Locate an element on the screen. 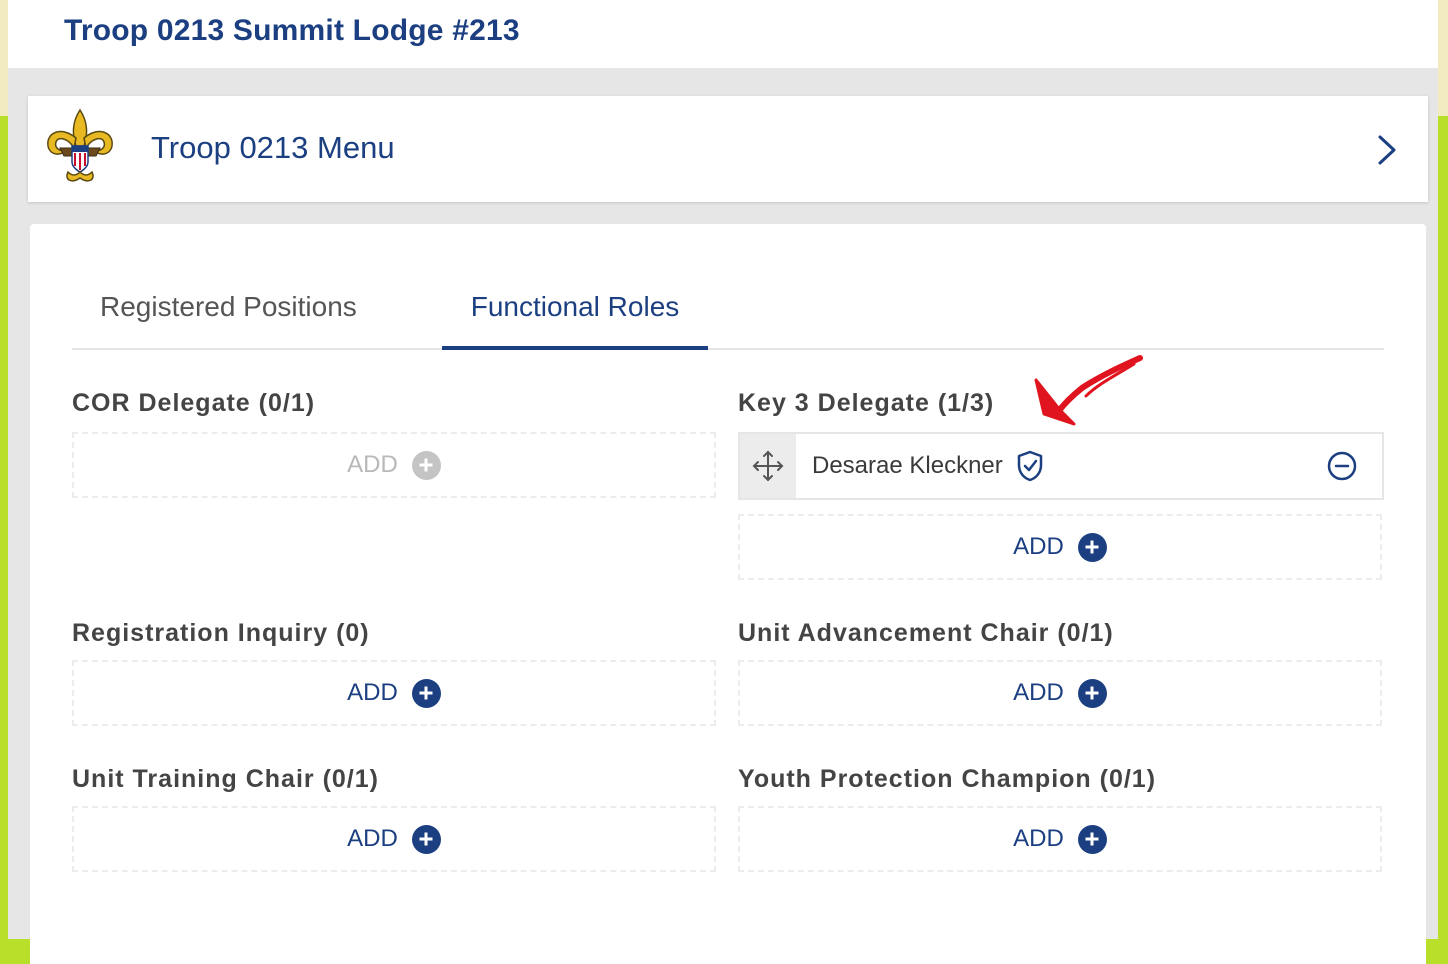  drag-handle is located at coordinates (768, 466).